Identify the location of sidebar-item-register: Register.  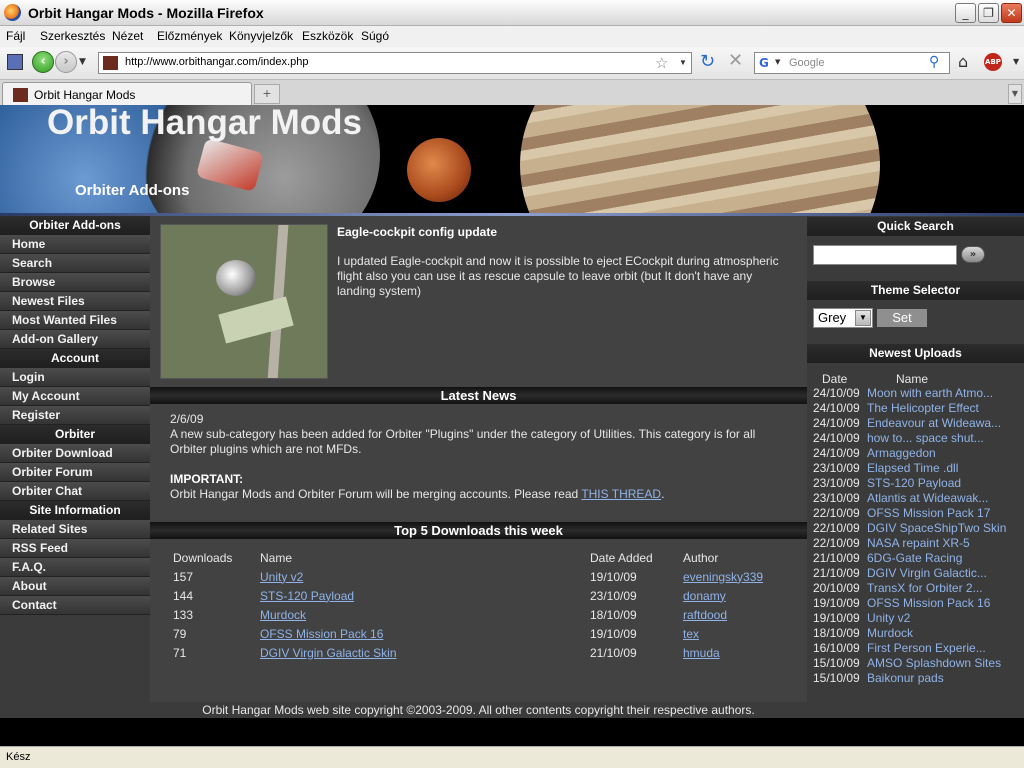
(75, 415).